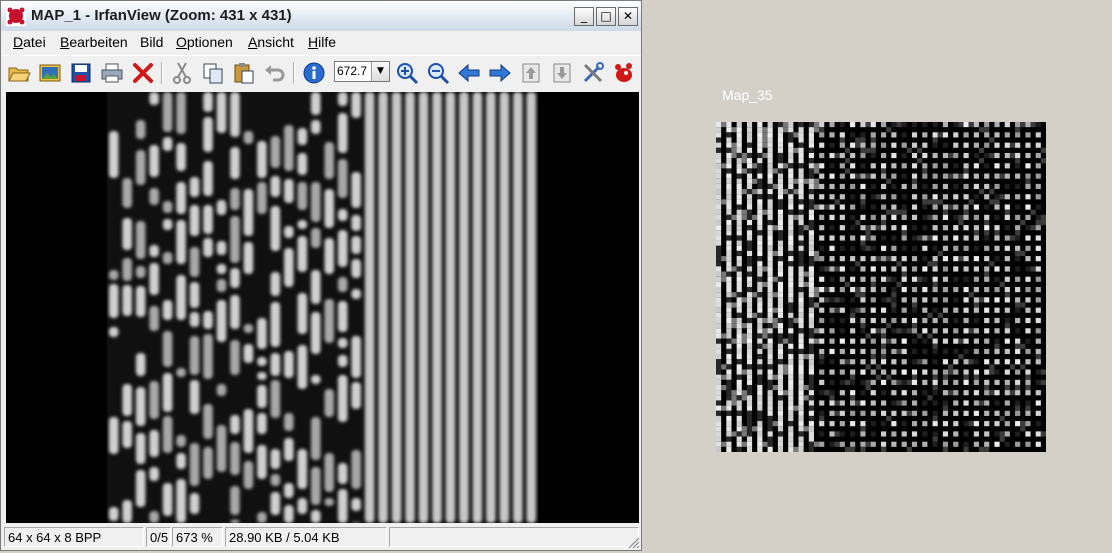 The image size is (1112, 553). I want to click on preview-label: Map_35, so click(747, 95).